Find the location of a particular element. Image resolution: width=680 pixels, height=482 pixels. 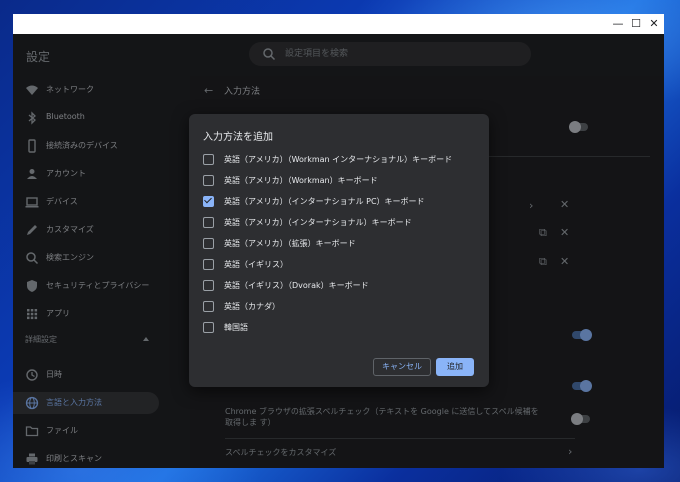

input-method-option: 英語（アメリカ）（インターナショナル）キーボード is located at coordinates (338, 223).